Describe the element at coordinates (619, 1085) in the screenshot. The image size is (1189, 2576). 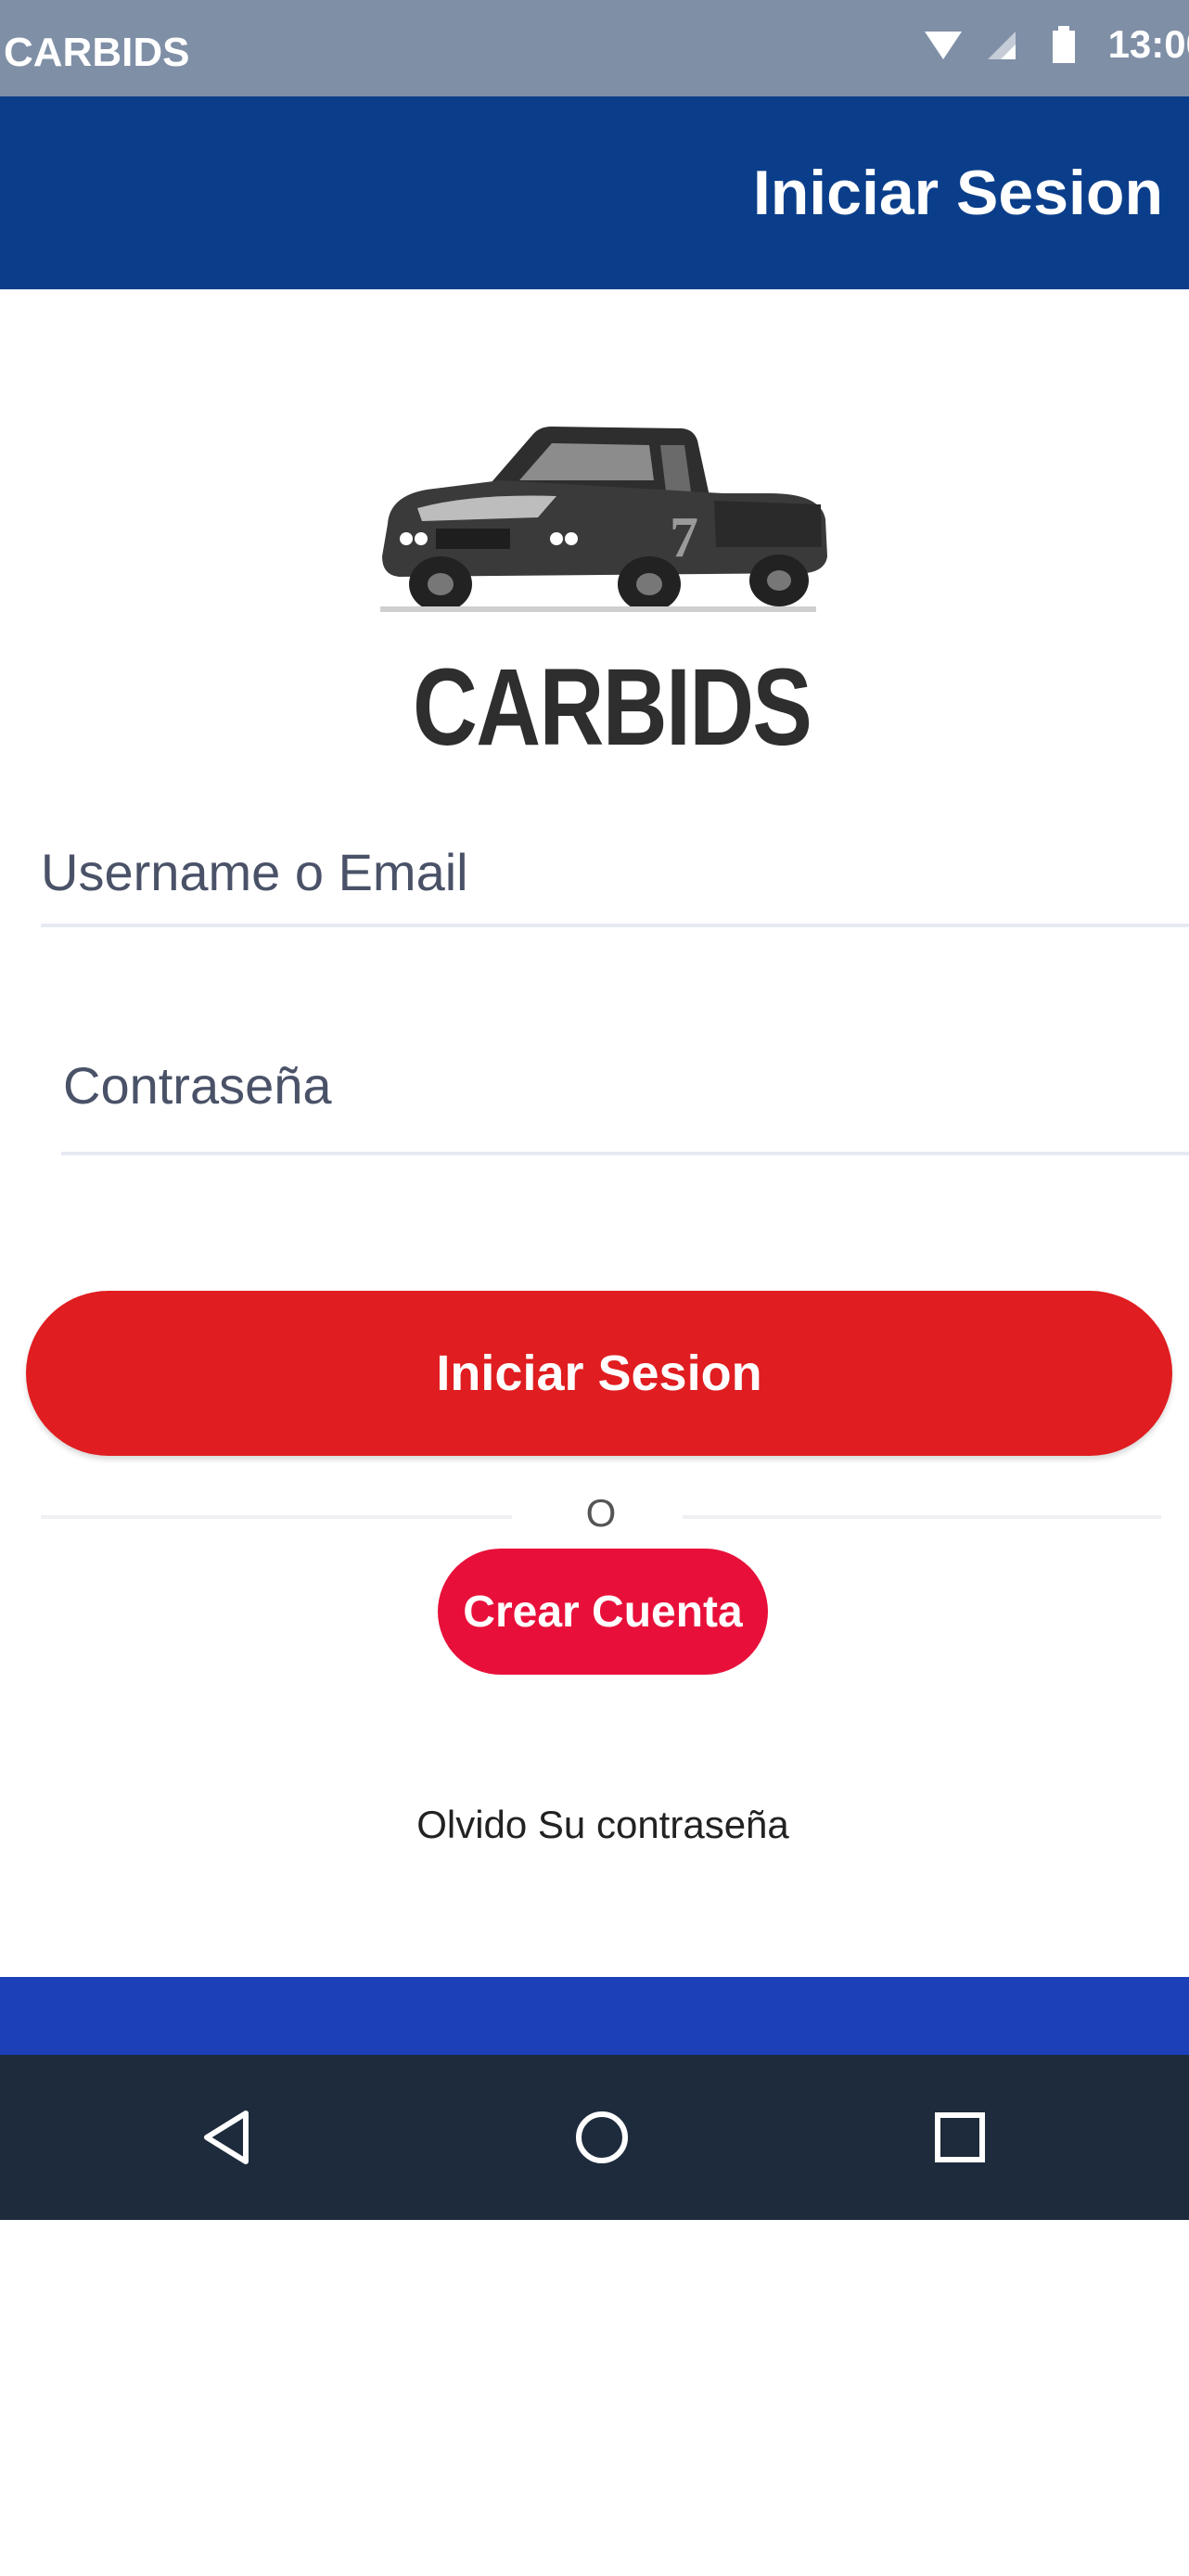
I see `password-input` at that location.